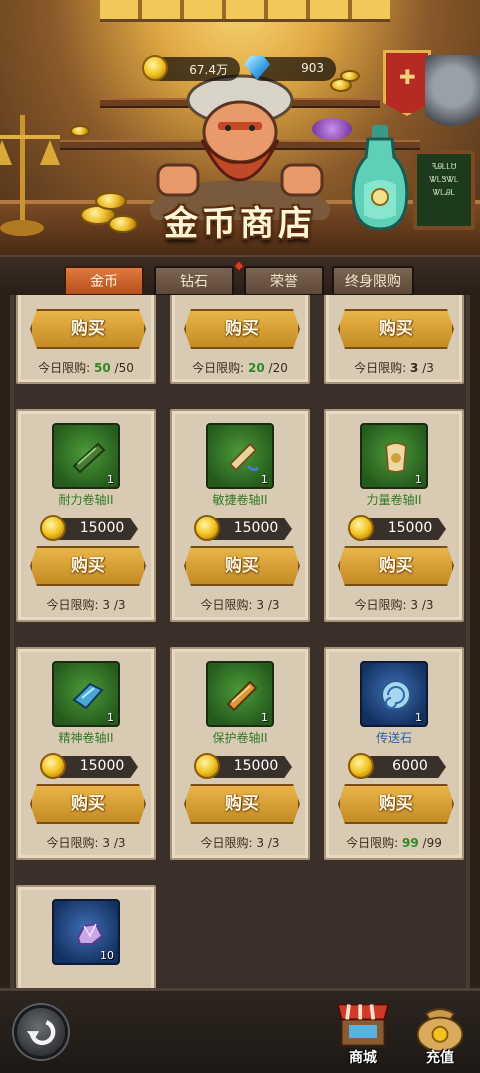 This screenshot has width=480, height=1073. I want to click on strength-scroll-icon, so click(396, 457).